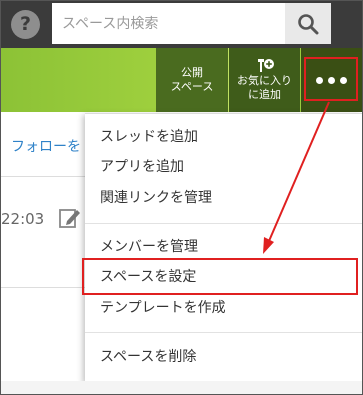 This screenshot has width=363, height=395. I want to click on help-icon: ?, so click(25, 24).